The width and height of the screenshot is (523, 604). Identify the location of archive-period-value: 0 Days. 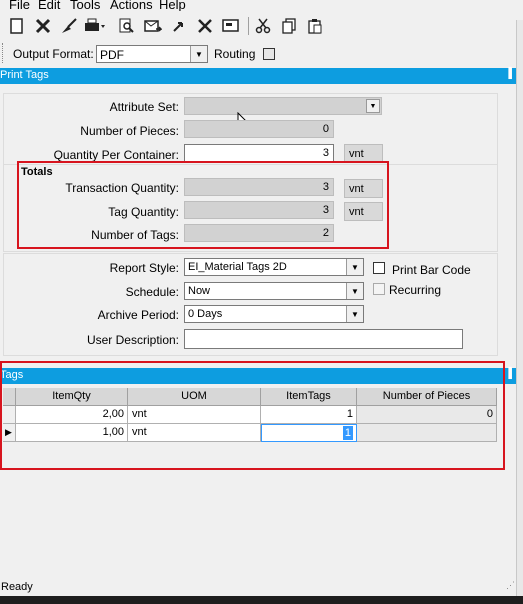
(205, 314).